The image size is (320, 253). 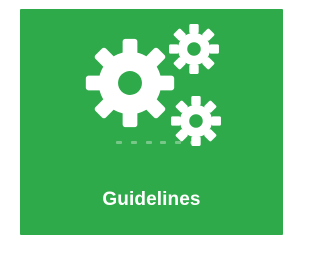 I want to click on tile-label: Guidelines, so click(x=151, y=199).